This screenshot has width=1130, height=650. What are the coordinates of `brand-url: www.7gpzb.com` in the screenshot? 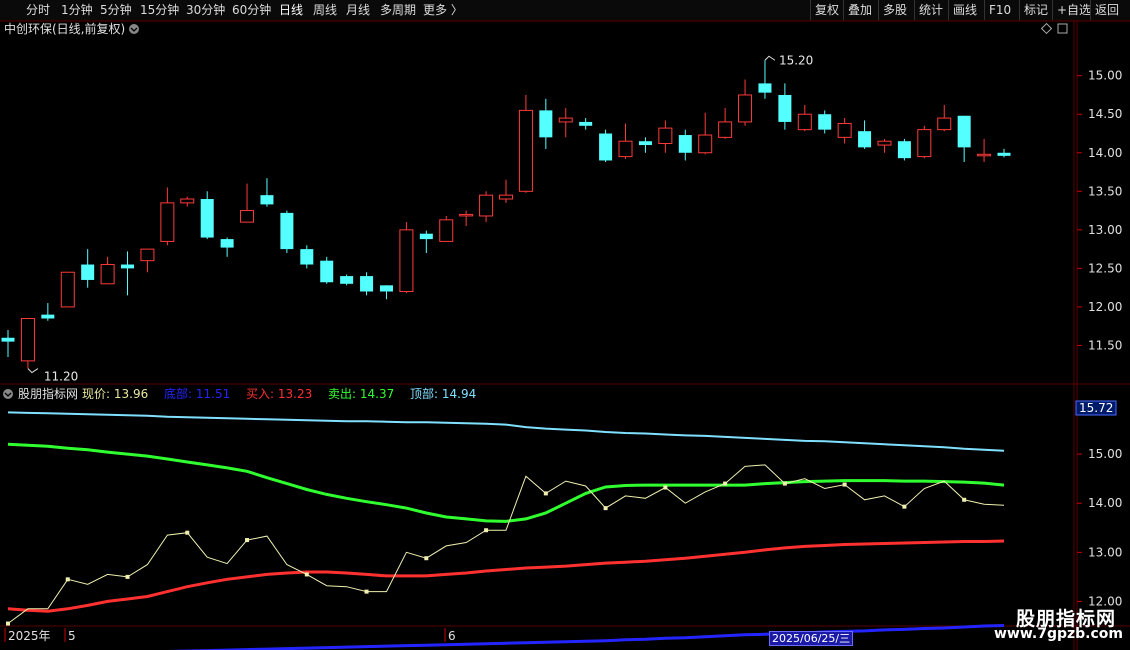 It's located at (1059, 634).